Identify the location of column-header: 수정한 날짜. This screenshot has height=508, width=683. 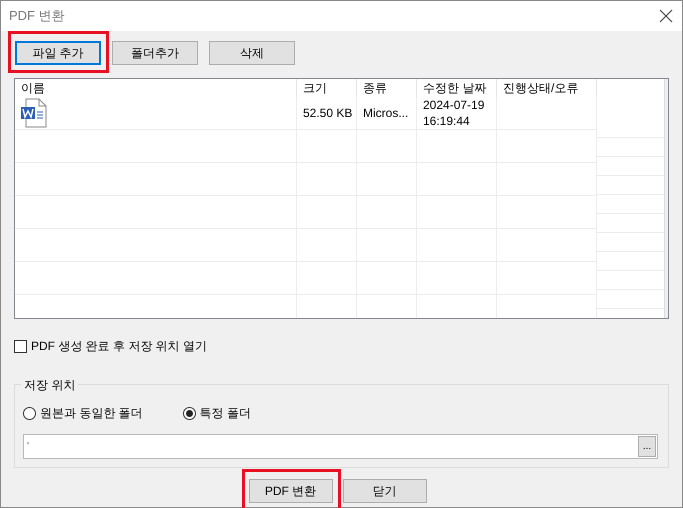
(457, 88).